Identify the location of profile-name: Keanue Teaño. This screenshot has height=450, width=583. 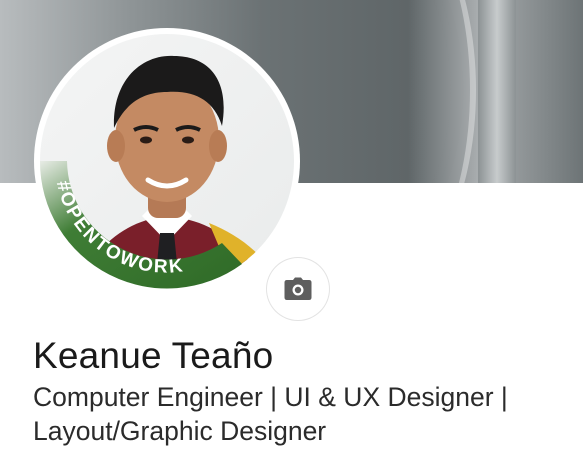
(153, 355).